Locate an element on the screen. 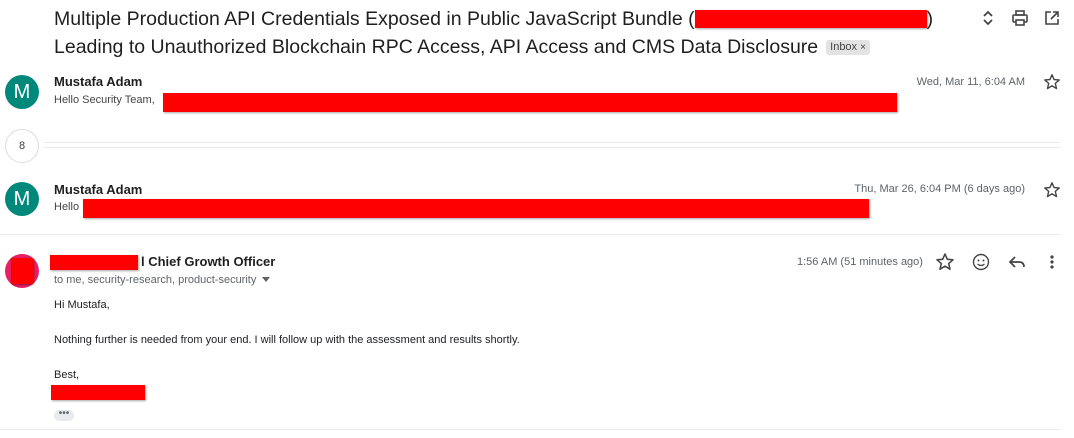  more-vert-icon is located at coordinates (1052, 262).